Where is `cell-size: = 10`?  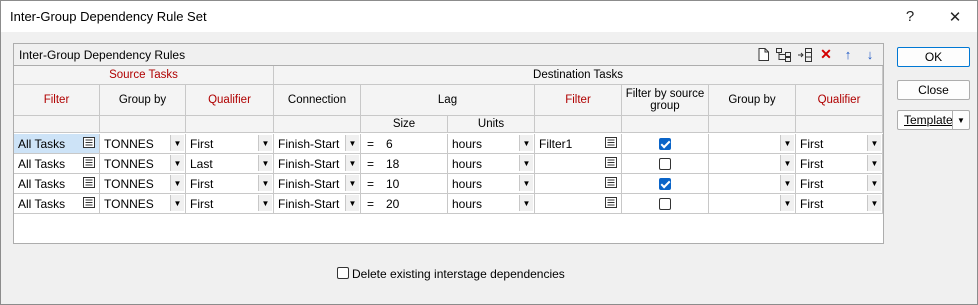
cell-size: = 10 is located at coordinates (404, 184).